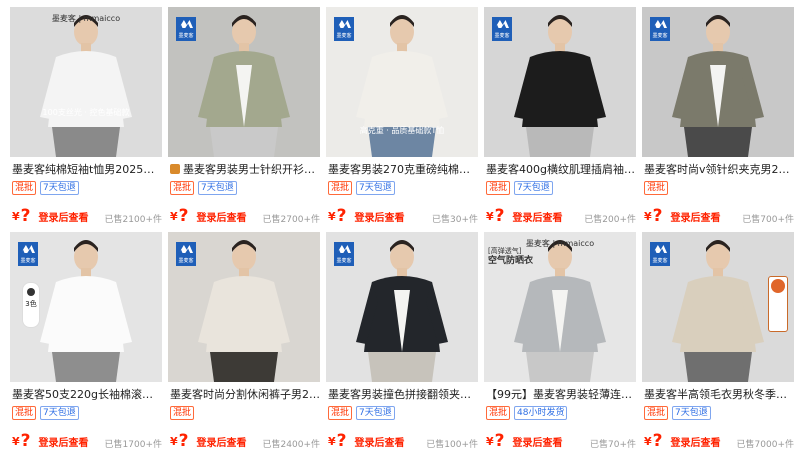 This screenshot has width=800, height=457. Describe the element at coordinates (86, 82) in the screenshot. I see `product-image: 墨麦客 | mmaicco 100支丝光 · 控色基础款` at that location.